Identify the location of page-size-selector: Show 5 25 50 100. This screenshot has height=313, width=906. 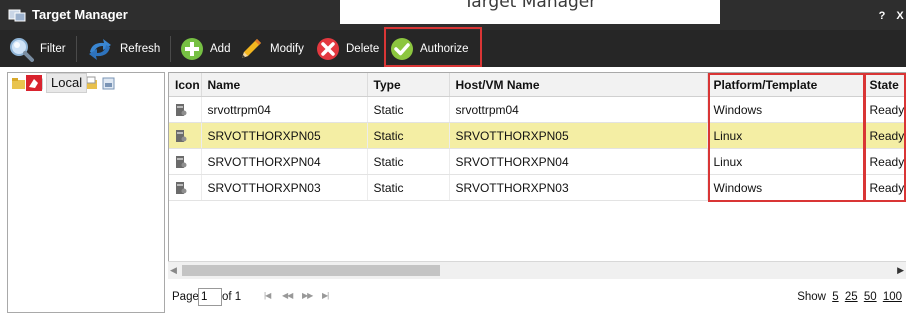
(849, 297).